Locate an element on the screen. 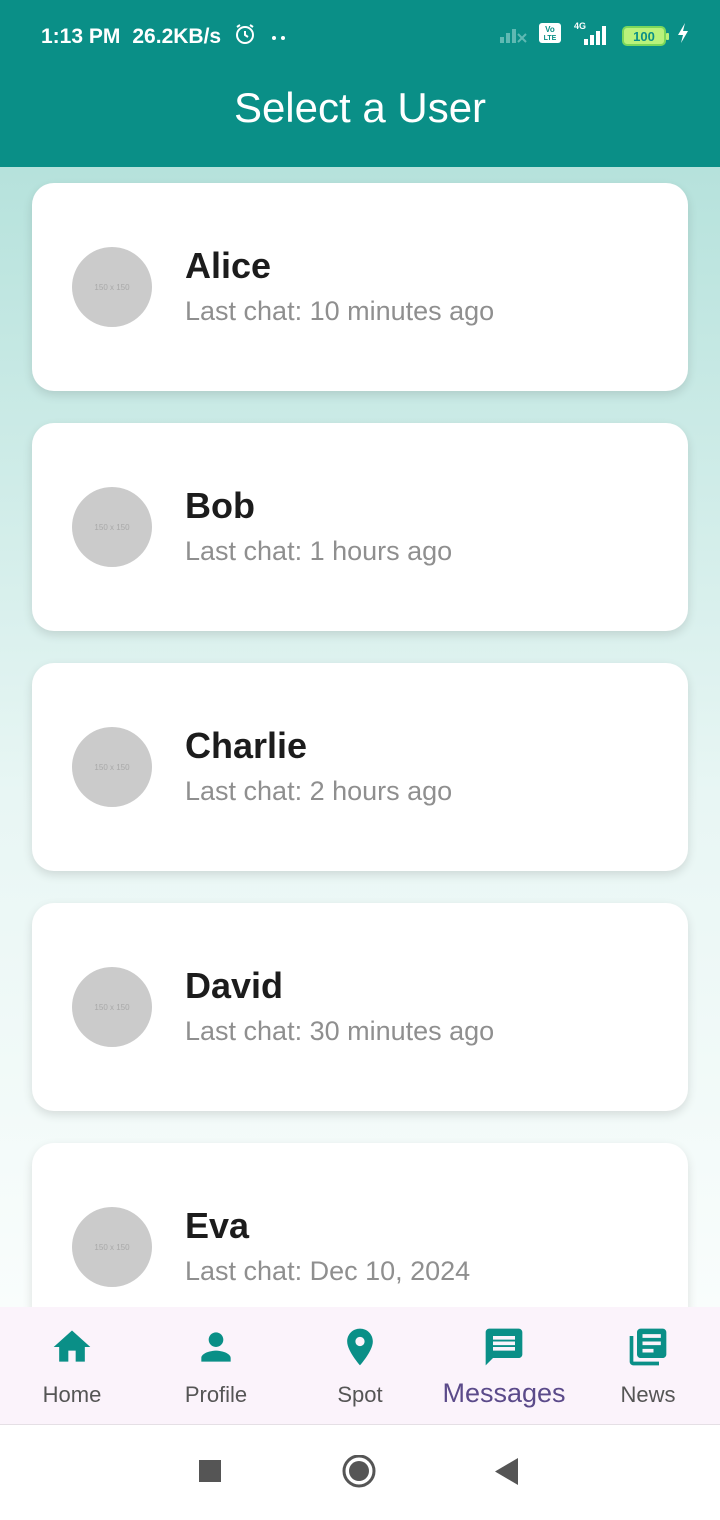 This screenshot has width=720, height=1520. chat-icon is located at coordinates (504, 1349).